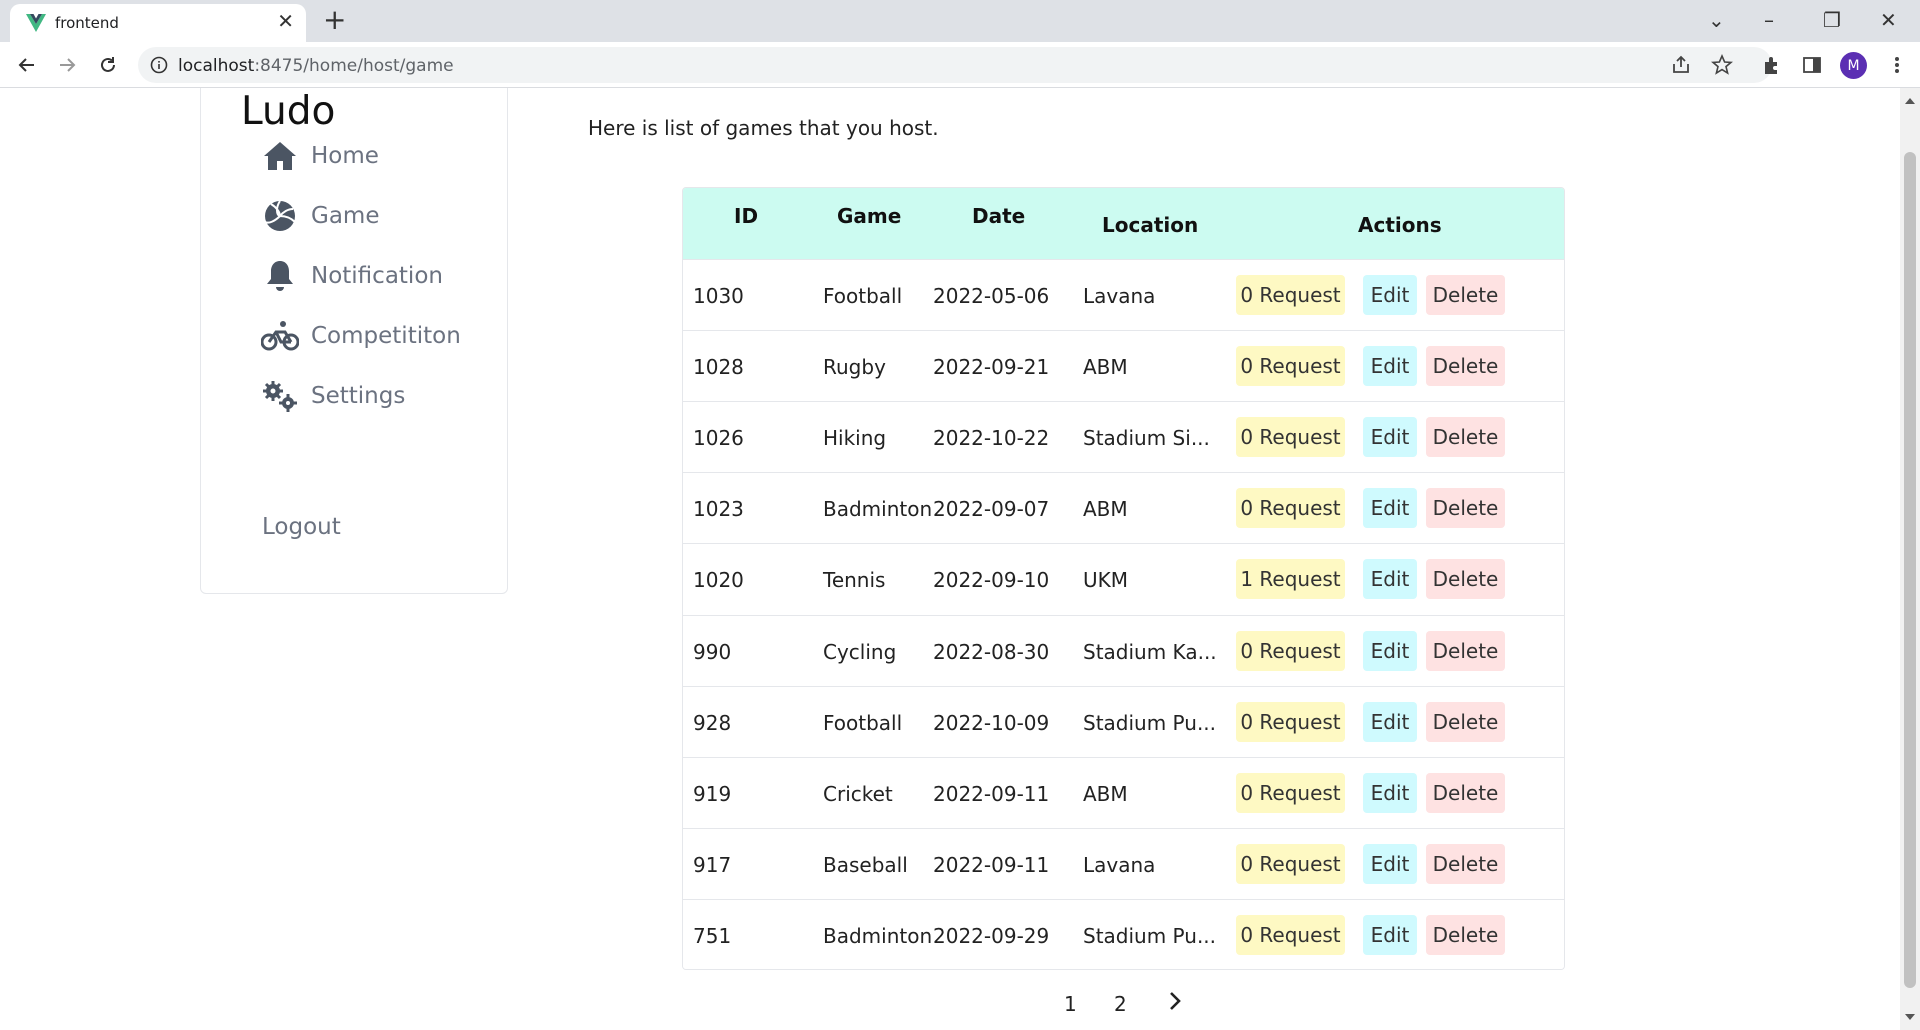 The height and width of the screenshot is (1030, 1920). Describe the element at coordinates (1290, 579) in the screenshot. I see `request-button: 1 Request` at that location.